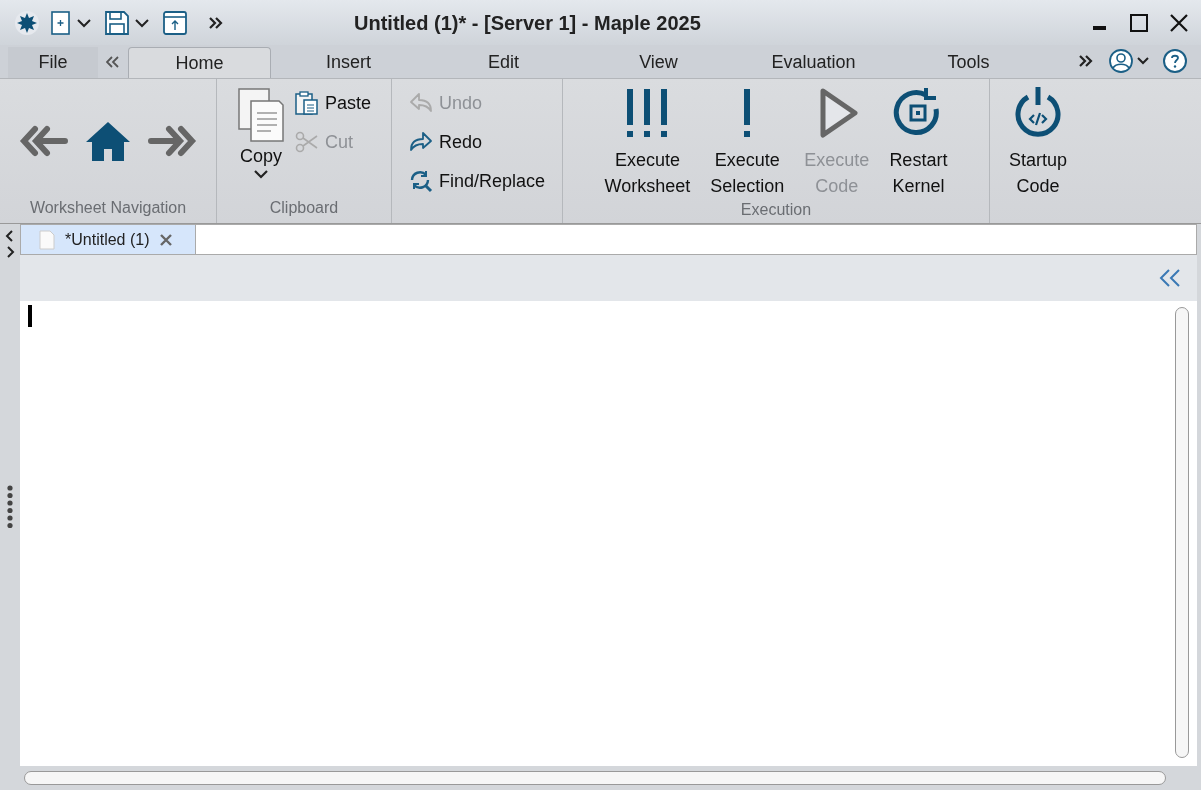 This screenshot has height=790, width=1201. What do you see at coordinates (72, 22) in the screenshot?
I see `new-document-icon` at bounding box center [72, 22].